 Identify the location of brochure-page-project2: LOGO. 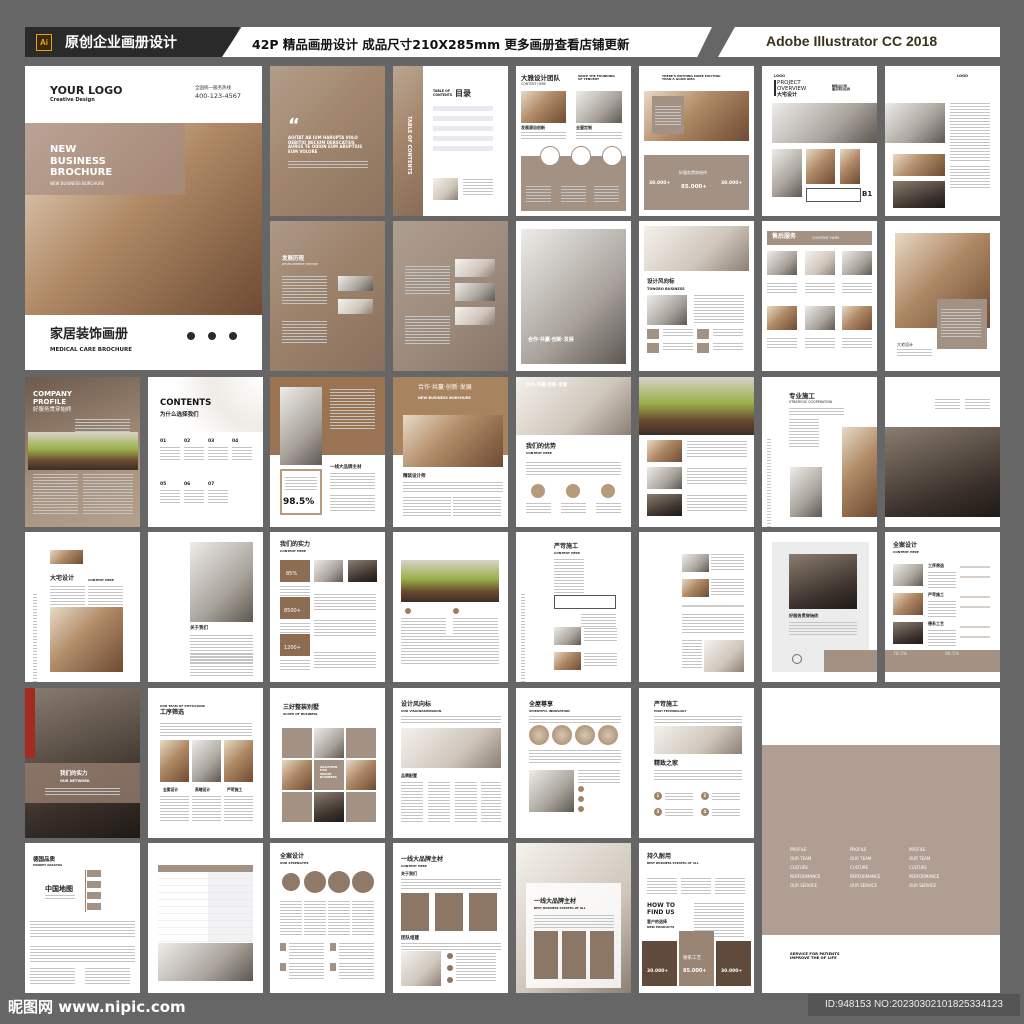
(942, 141).